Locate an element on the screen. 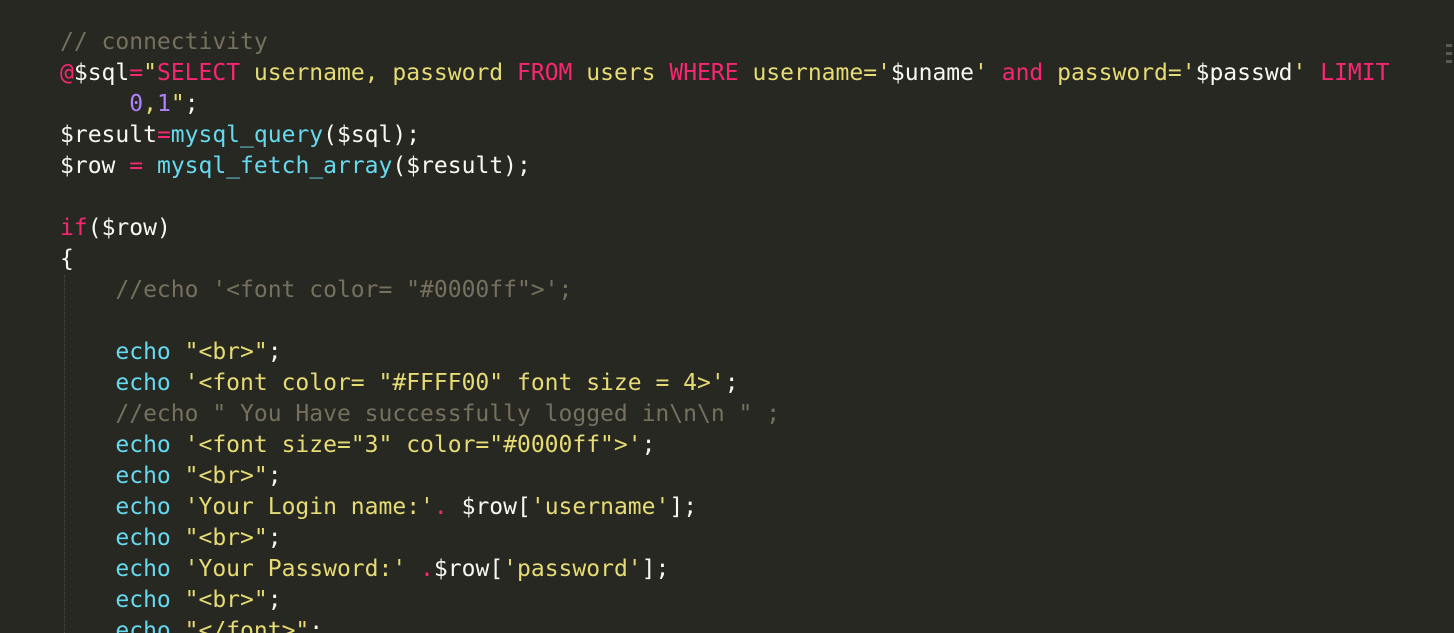 This screenshot has width=1454, height=633. code-token-string: '<font color= "#FFFF00" font size = 4>' is located at coordinates (454, 383).